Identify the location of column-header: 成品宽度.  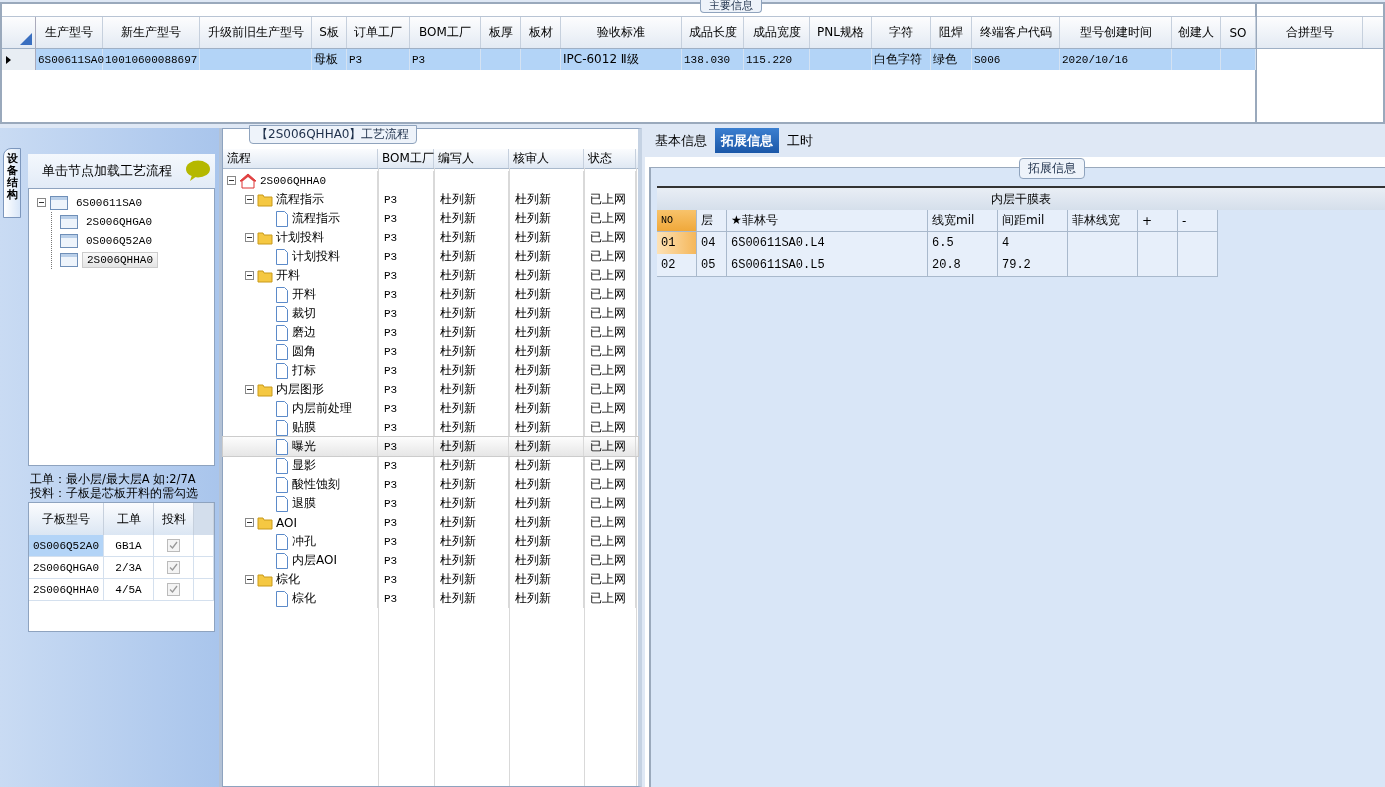
(777, 32).